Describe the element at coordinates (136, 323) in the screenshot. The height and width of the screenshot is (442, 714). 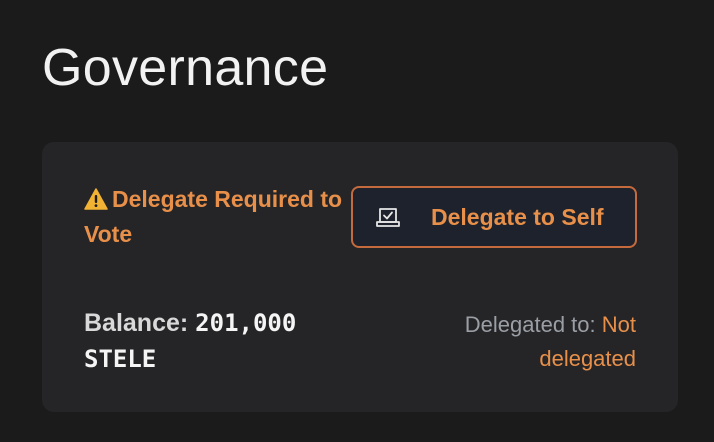
I see `balance-label: Balance:` at that location.